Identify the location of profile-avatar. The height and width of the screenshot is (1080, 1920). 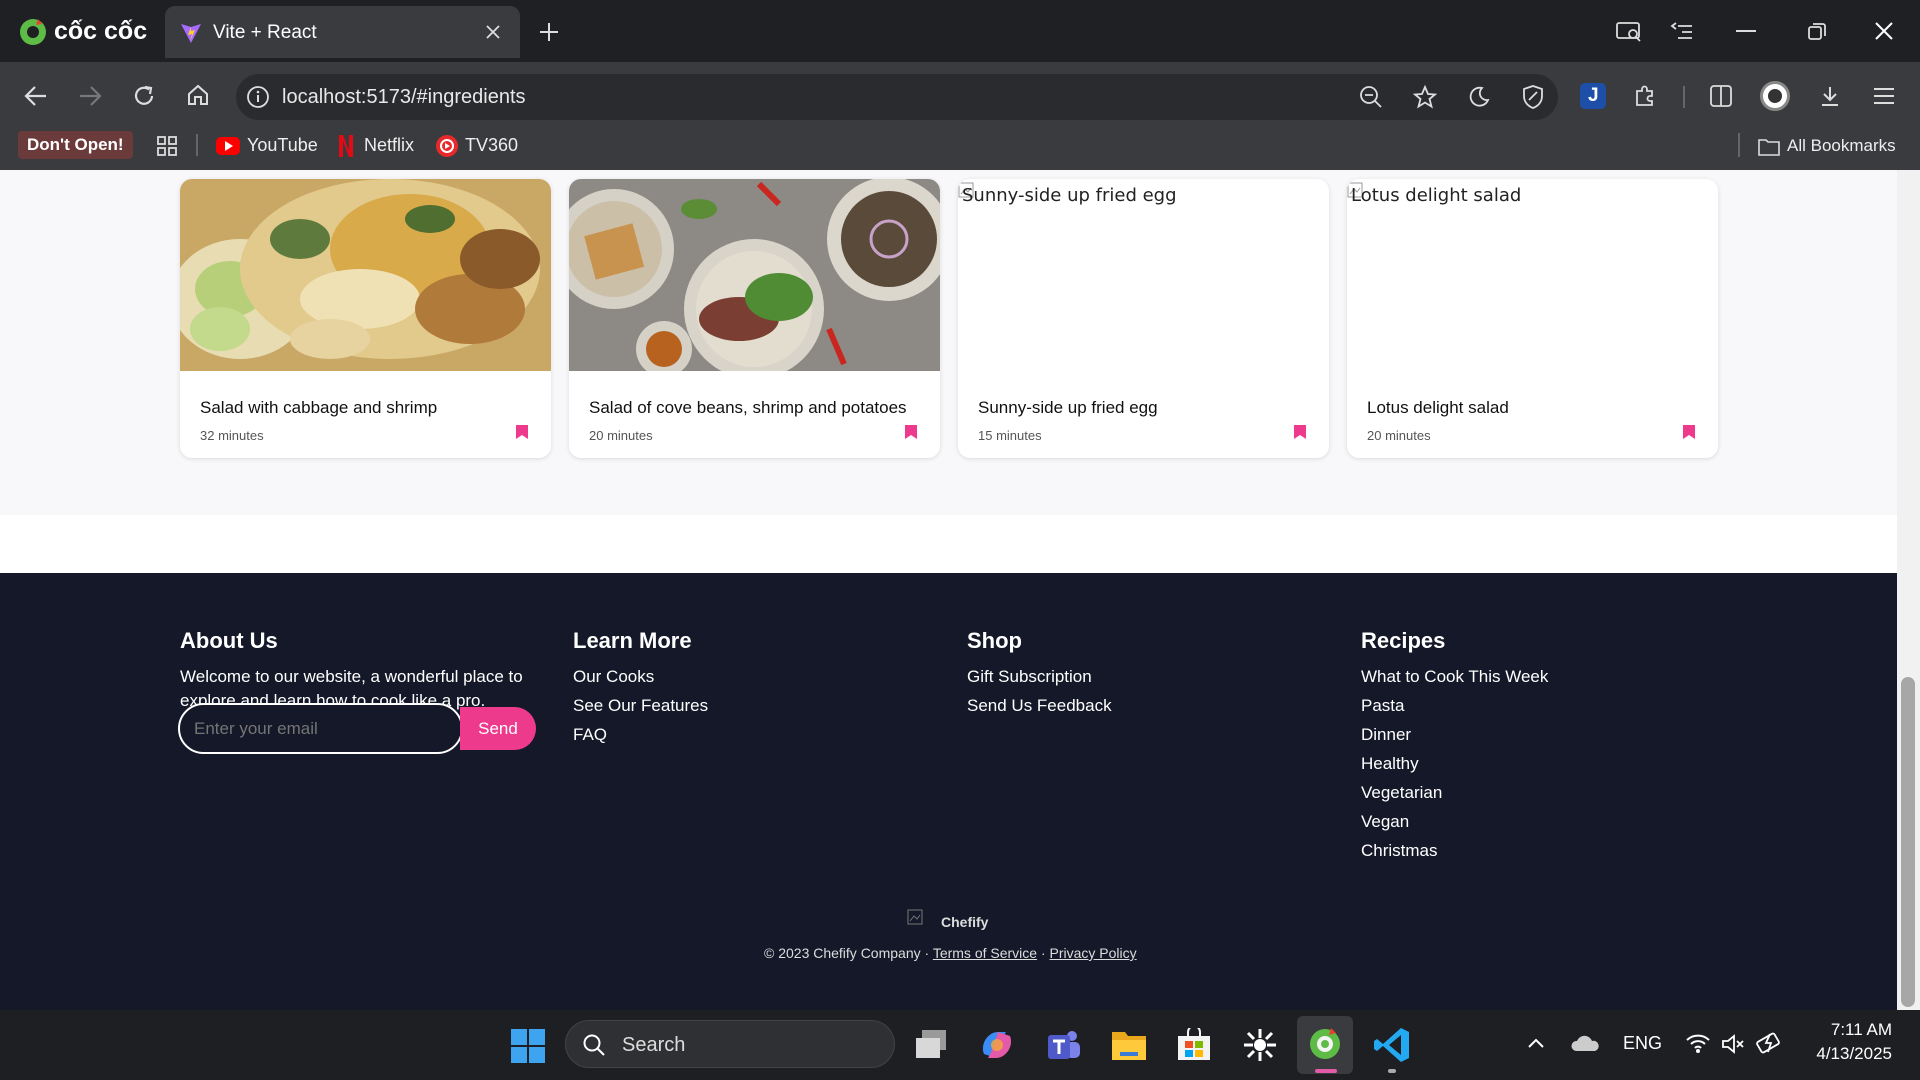
(1775, 96).